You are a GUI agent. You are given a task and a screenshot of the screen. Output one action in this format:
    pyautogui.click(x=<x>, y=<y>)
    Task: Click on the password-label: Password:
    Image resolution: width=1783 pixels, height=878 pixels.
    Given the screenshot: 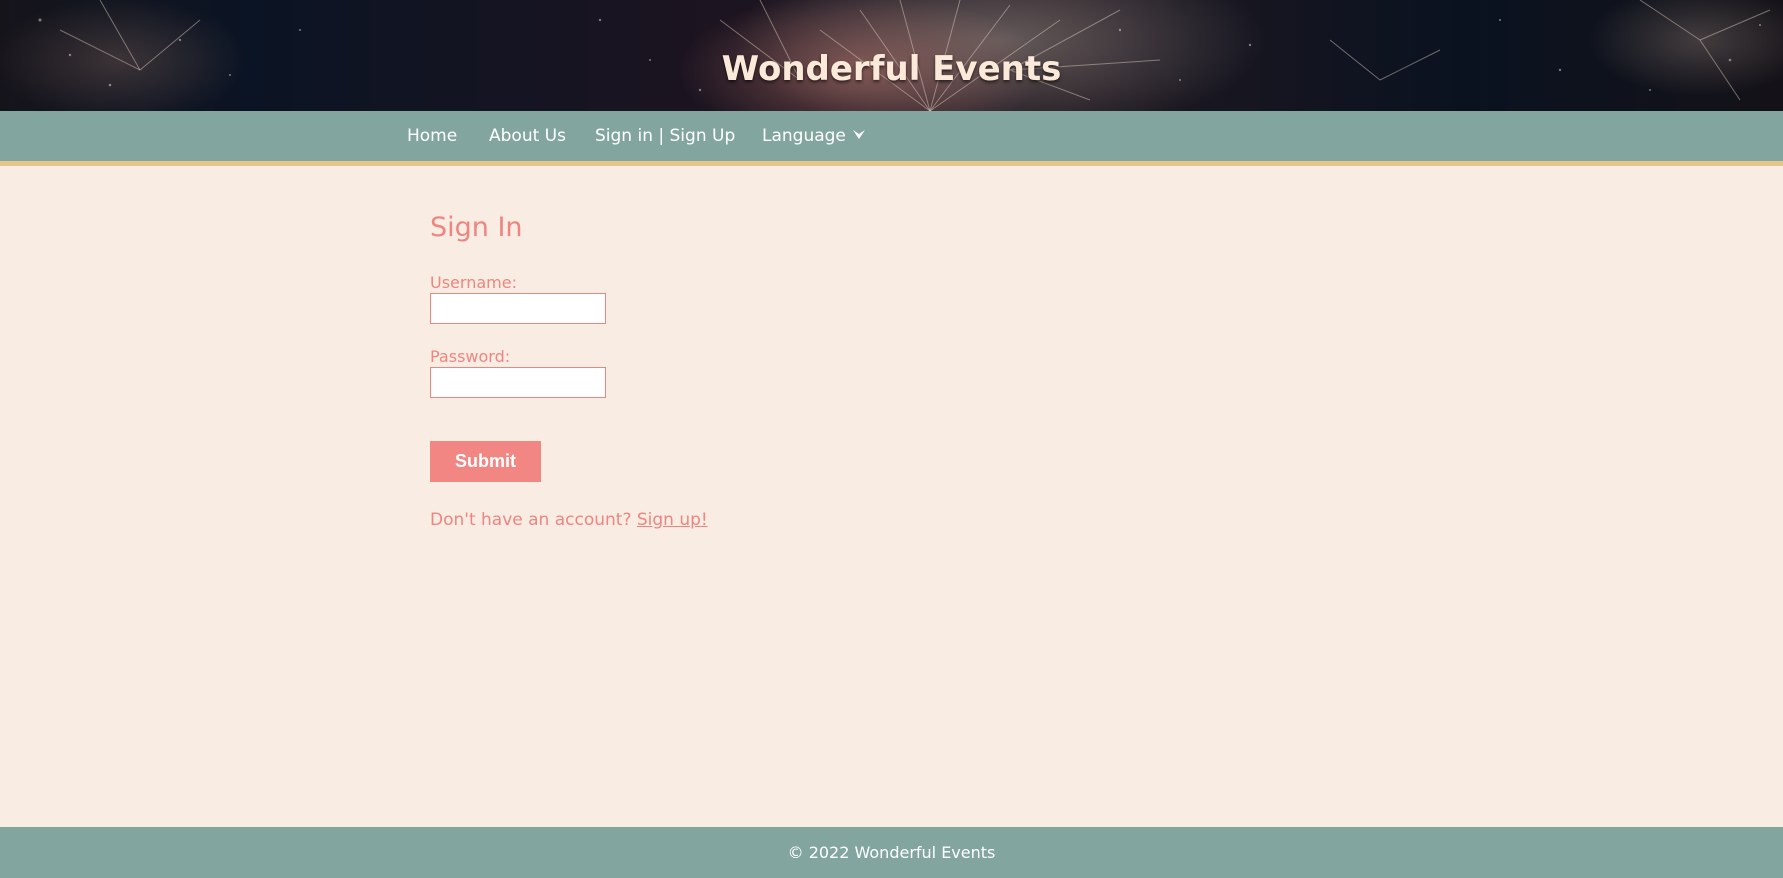 What is the action you would take?
    pyautogui.click(x=470, y=356)
    